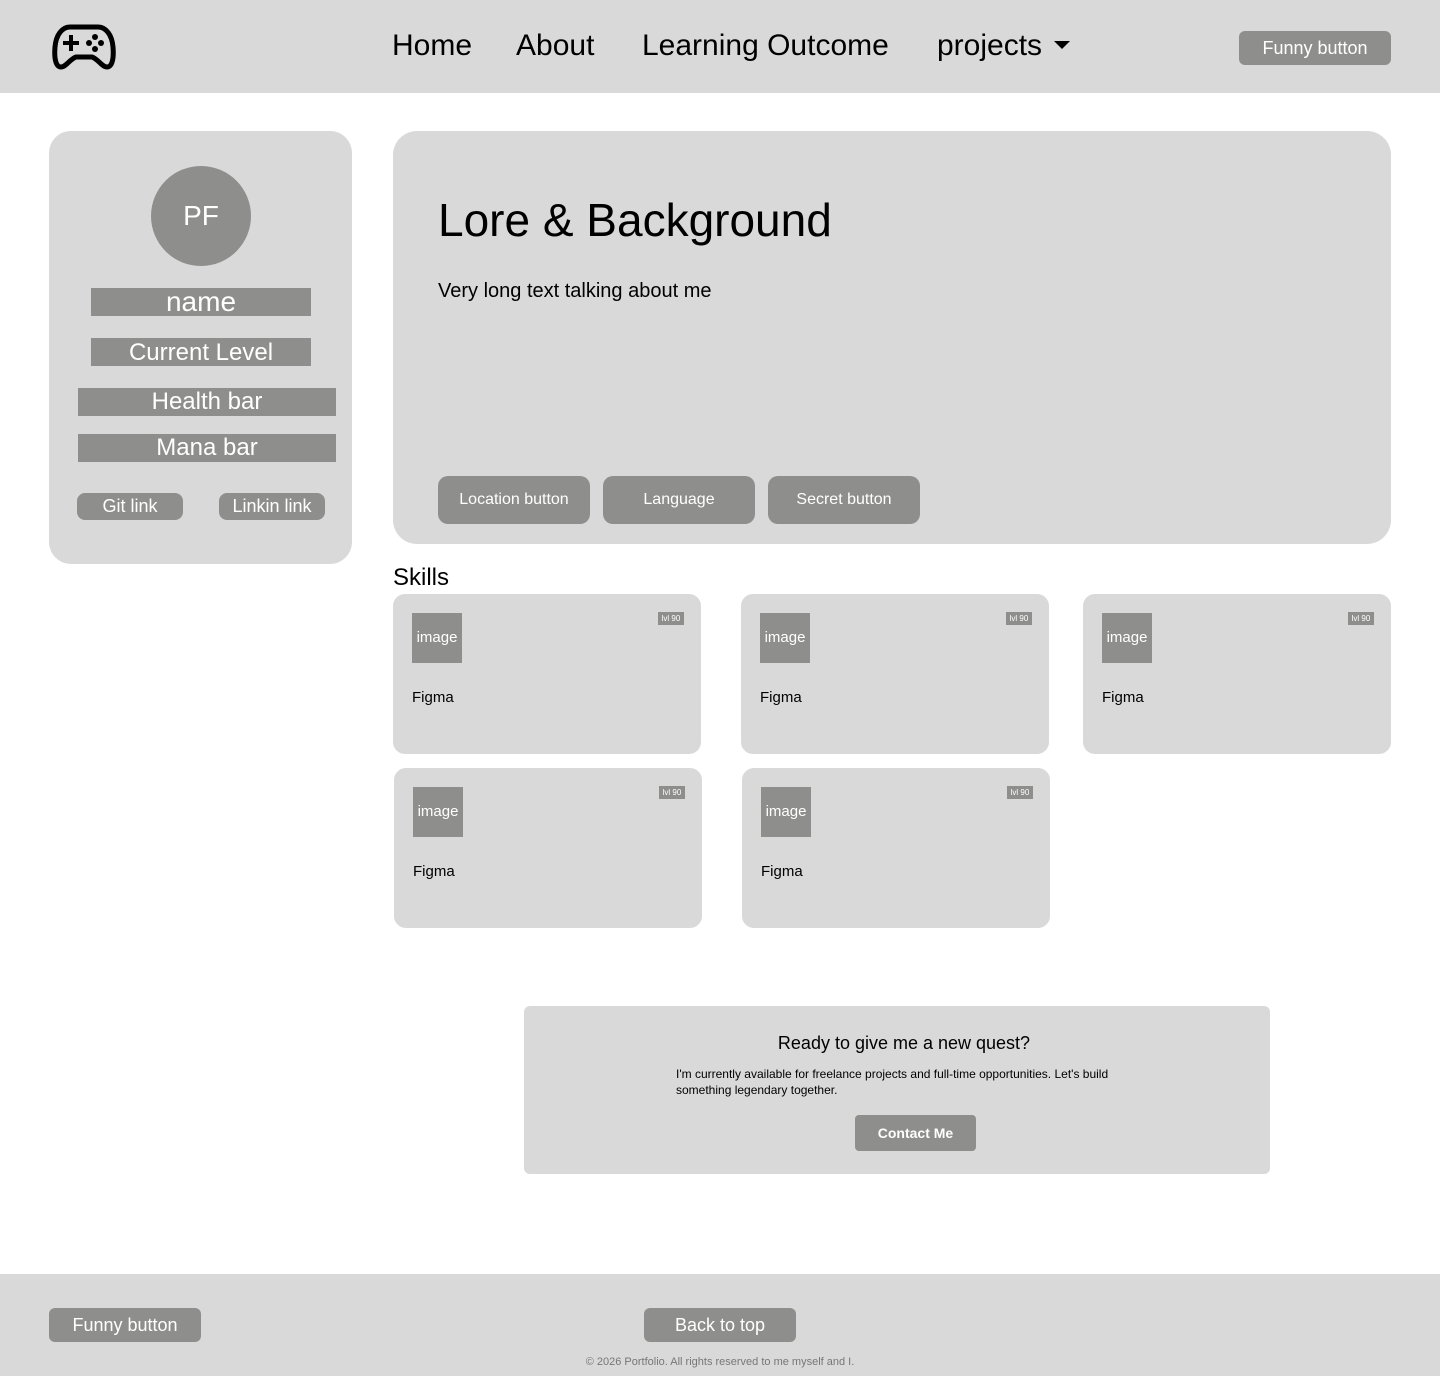 The height and width of the screenshot is (1376, 1440). Describe the element at coordinates (1062, 45) in the screenshot. I see `caret-down-icon` at that location.